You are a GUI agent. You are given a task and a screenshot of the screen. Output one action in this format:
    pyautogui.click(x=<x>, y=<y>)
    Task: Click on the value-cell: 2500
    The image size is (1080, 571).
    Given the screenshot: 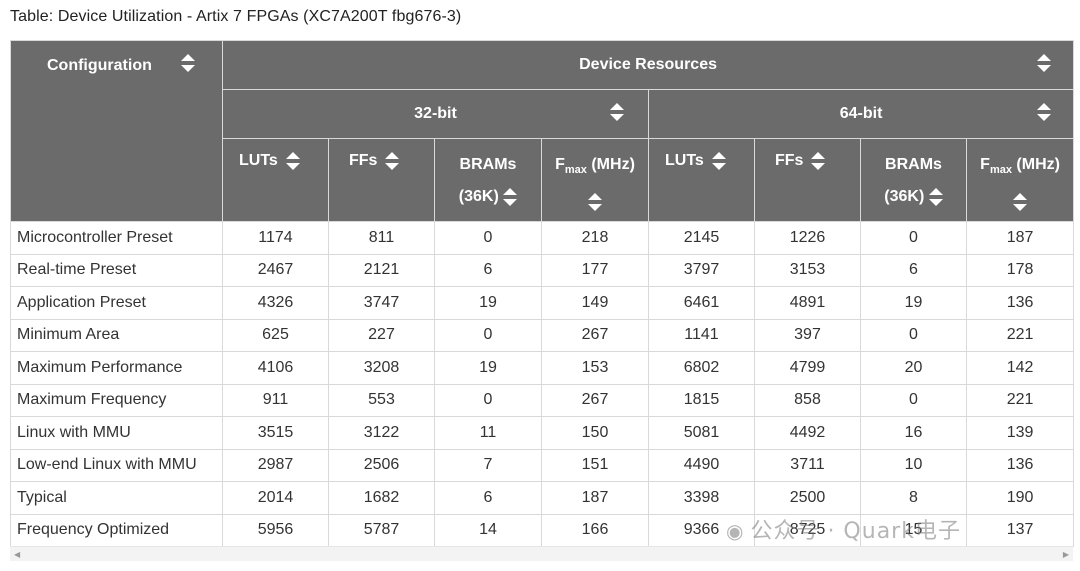 What is the action you would take?
    pyautogui.click(x=807, y=498)
    